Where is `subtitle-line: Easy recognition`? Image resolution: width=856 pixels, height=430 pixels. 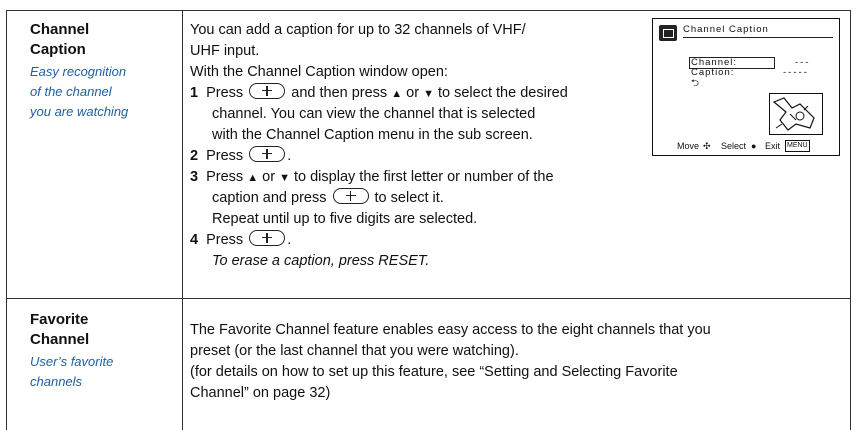 subtitle-line: Easy recognition is located at coordinates (78, 71).